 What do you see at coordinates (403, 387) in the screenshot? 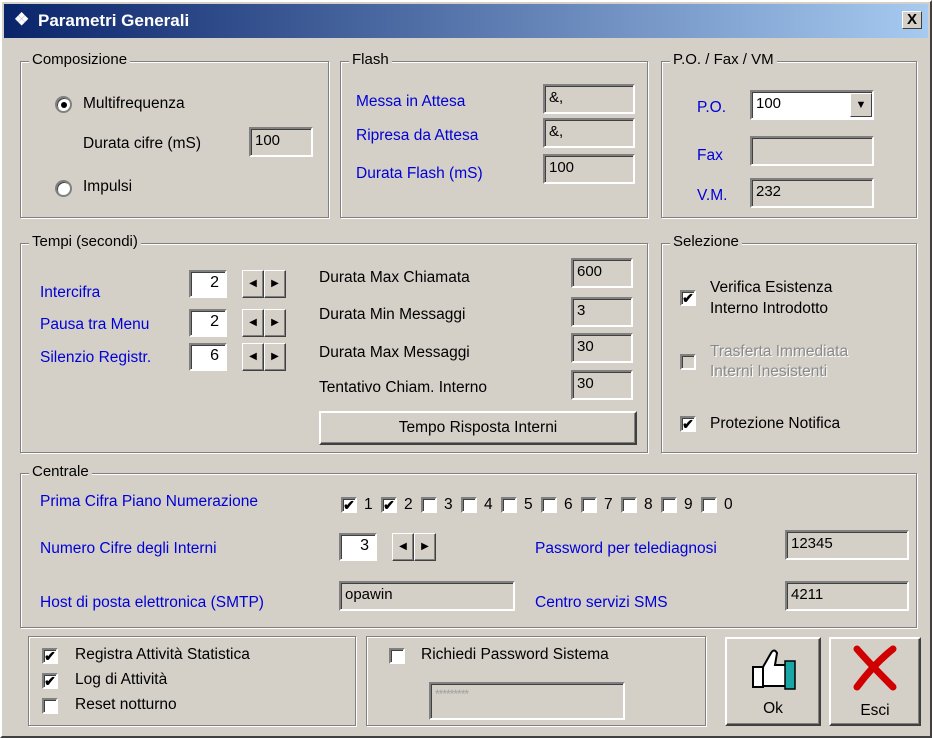
I see `tentativo-label: Tentativo Chiam. Interno` at bounding box center [403, 387].